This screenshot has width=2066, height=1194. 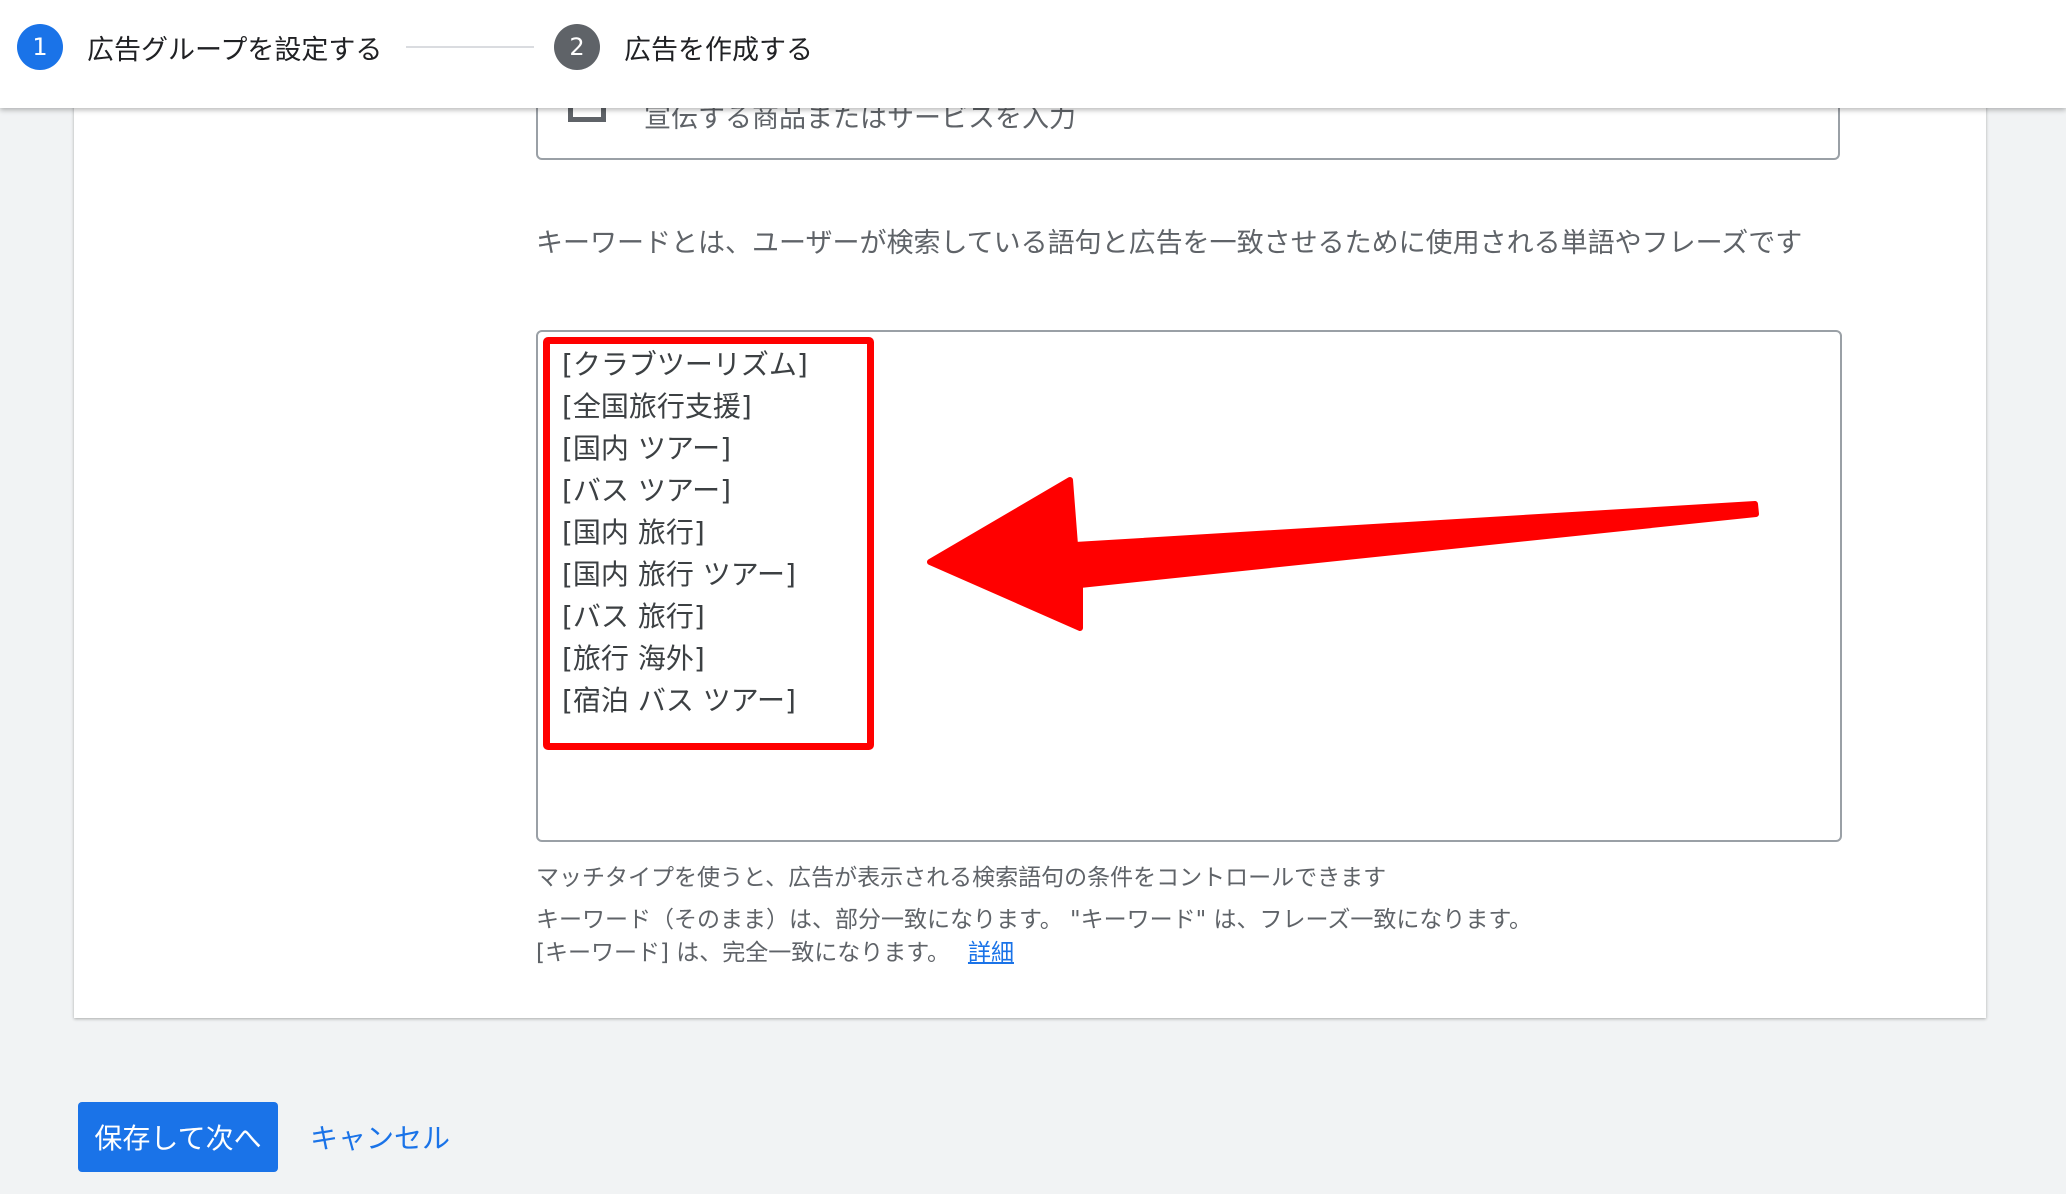 I want to click on step-1: 1 広告グループを設定する, so click(x=199, y=47).